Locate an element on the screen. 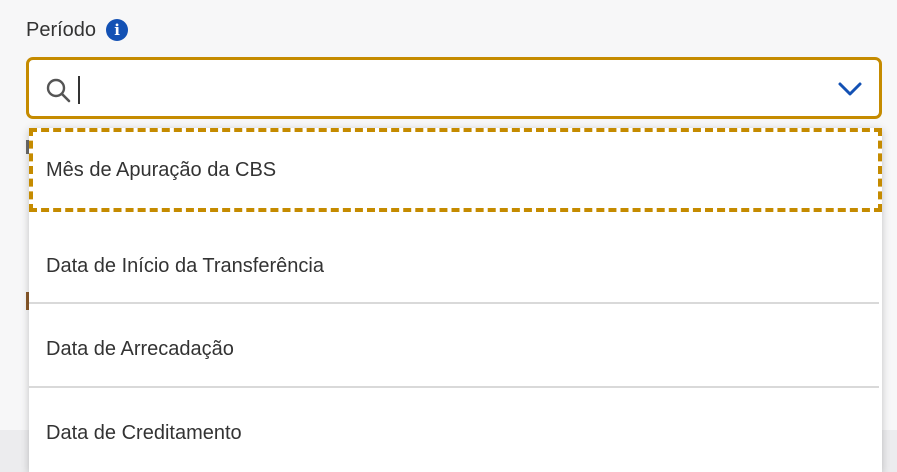  search-icon is located at coordinates (58, 90).